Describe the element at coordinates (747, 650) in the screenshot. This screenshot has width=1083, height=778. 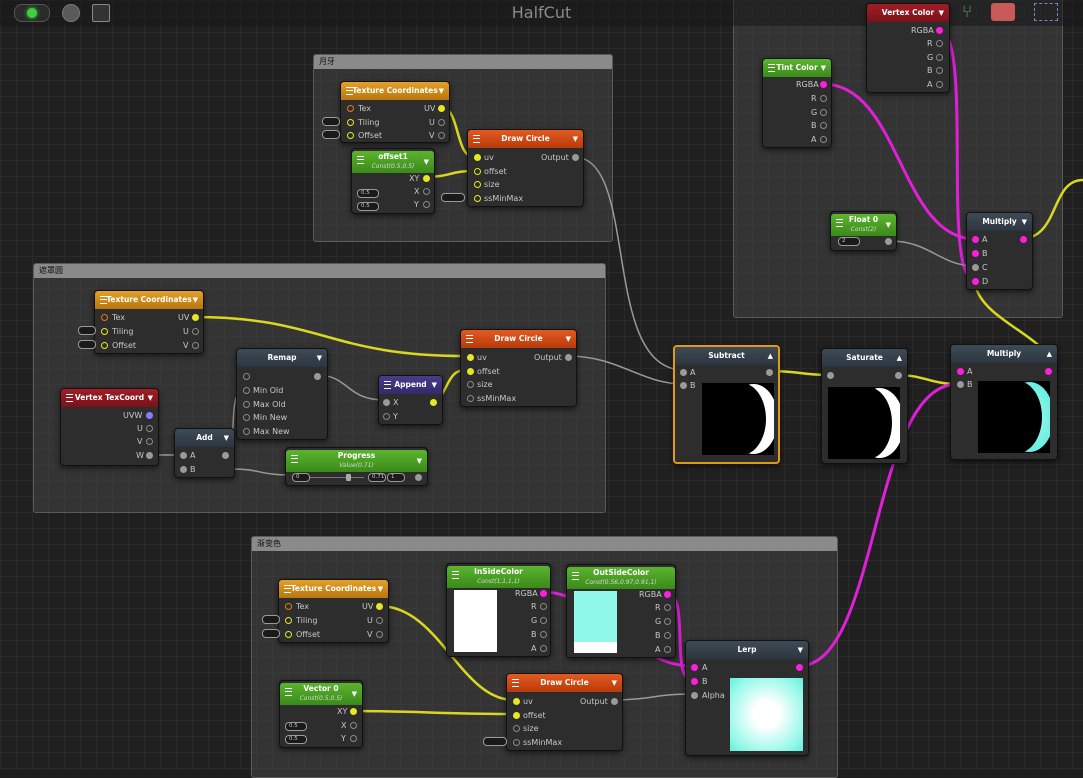
I see `node-header: Lerp ▼` at that location.